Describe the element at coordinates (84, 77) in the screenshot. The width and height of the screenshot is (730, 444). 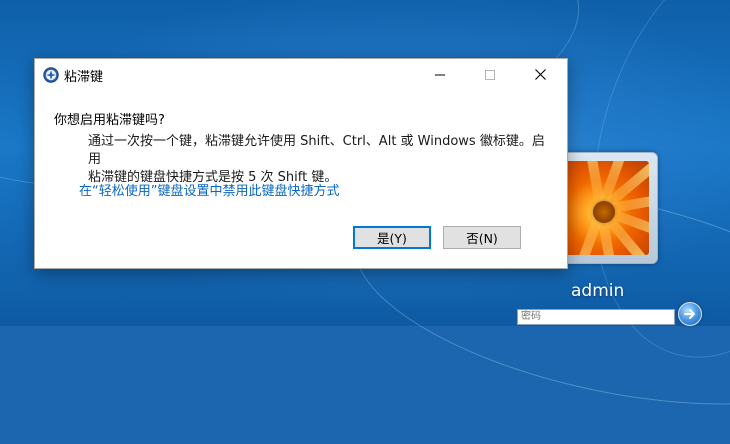
I see `dialog-title: 粘滞键` at that location.